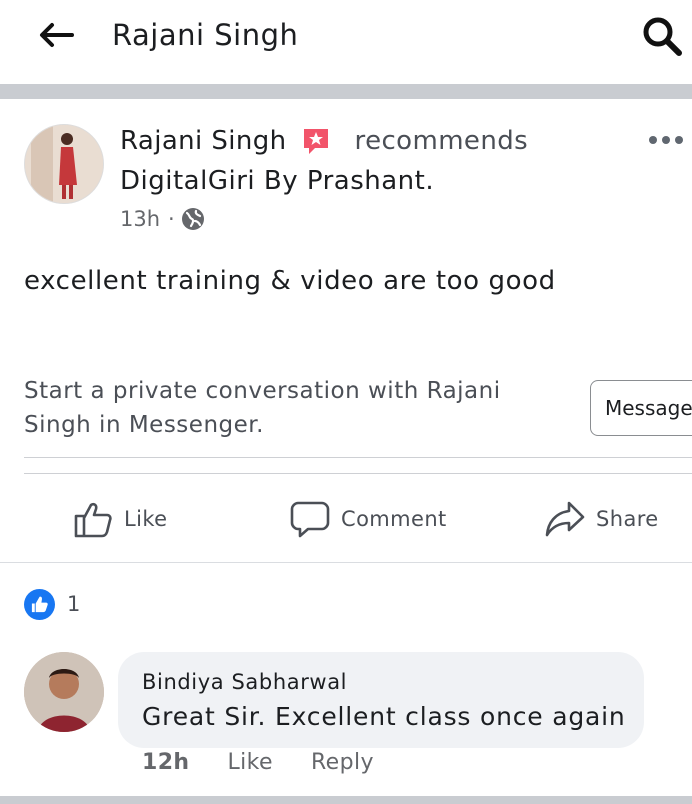 The width and height of the screenshot is (692, 804). I want to click on arrow-left-icon, so click(57, 35).